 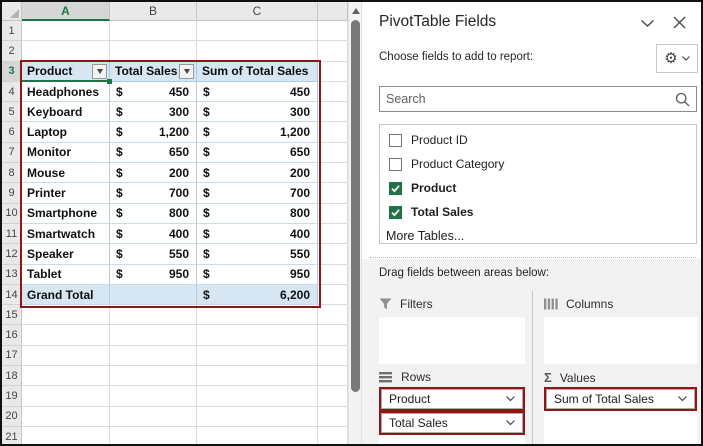 What do you see at coordinates (257, 11) in the screenshot?
I see `column-header-c: C` at bounding box center [257, 11].